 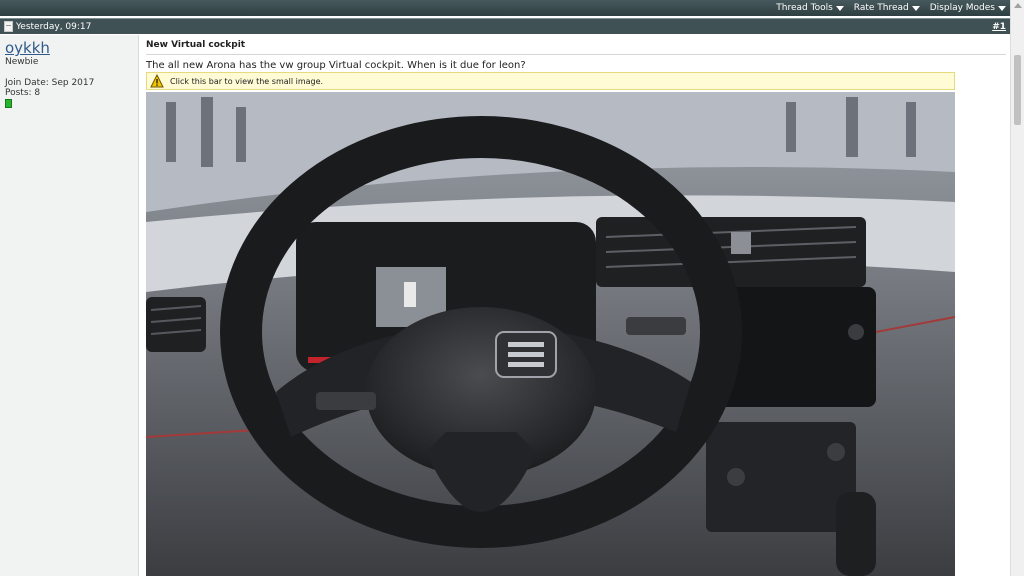 I want to click on username-link: oykkh, so click(x=27, y=48).